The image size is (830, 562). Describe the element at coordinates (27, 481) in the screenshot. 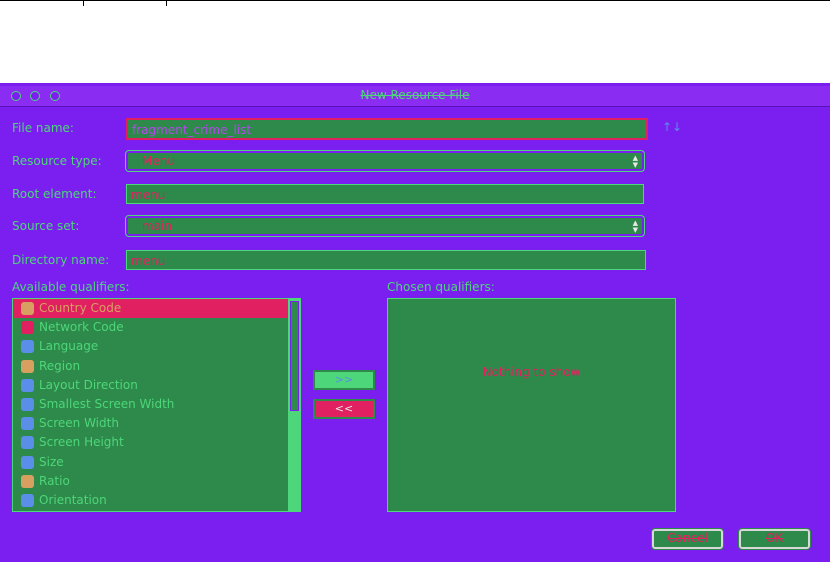

I see `ratio-icon` at that location.